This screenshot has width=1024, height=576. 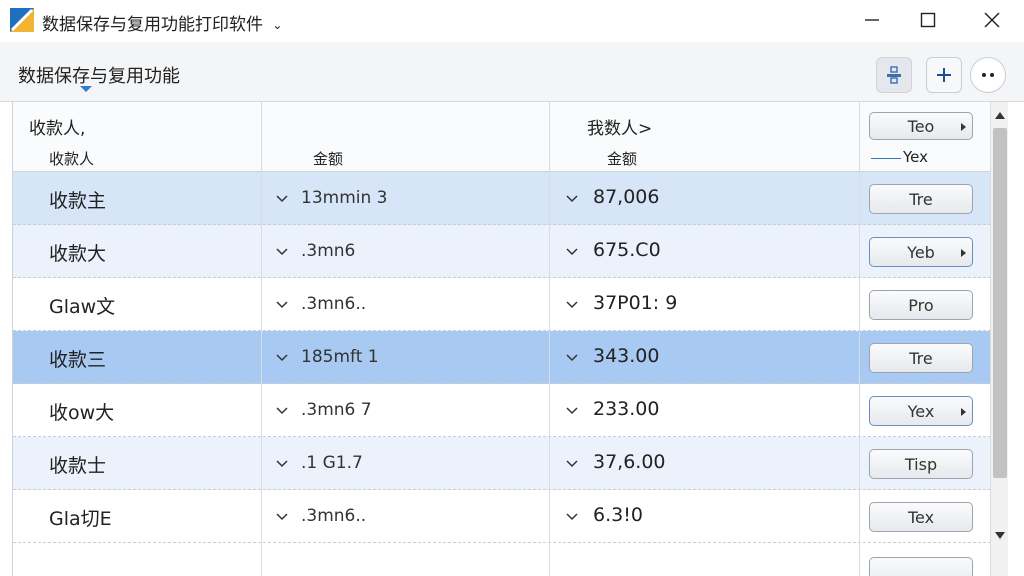 What do you see at coordinates (501, 516) in the screenshot?
I see `table-row: Gla切E .3mn6.. 6.3!0 Tex` at bounding box center [501, 516].